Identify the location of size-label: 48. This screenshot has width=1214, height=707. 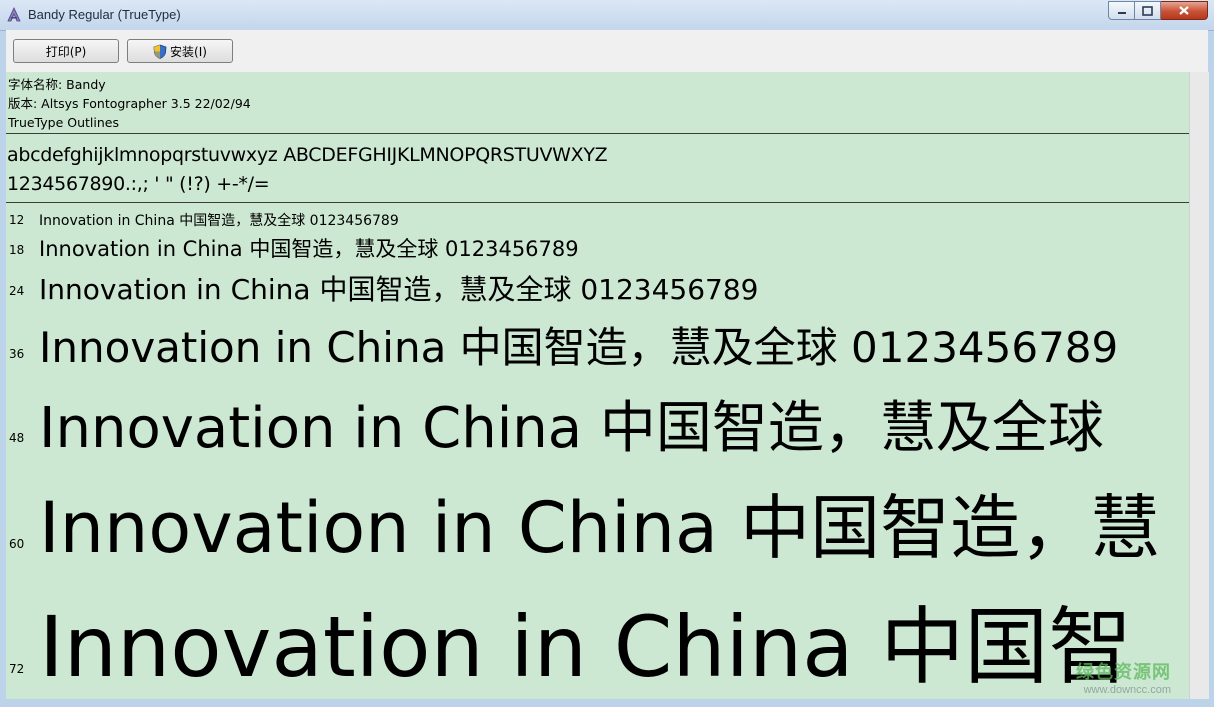
(17, 438).